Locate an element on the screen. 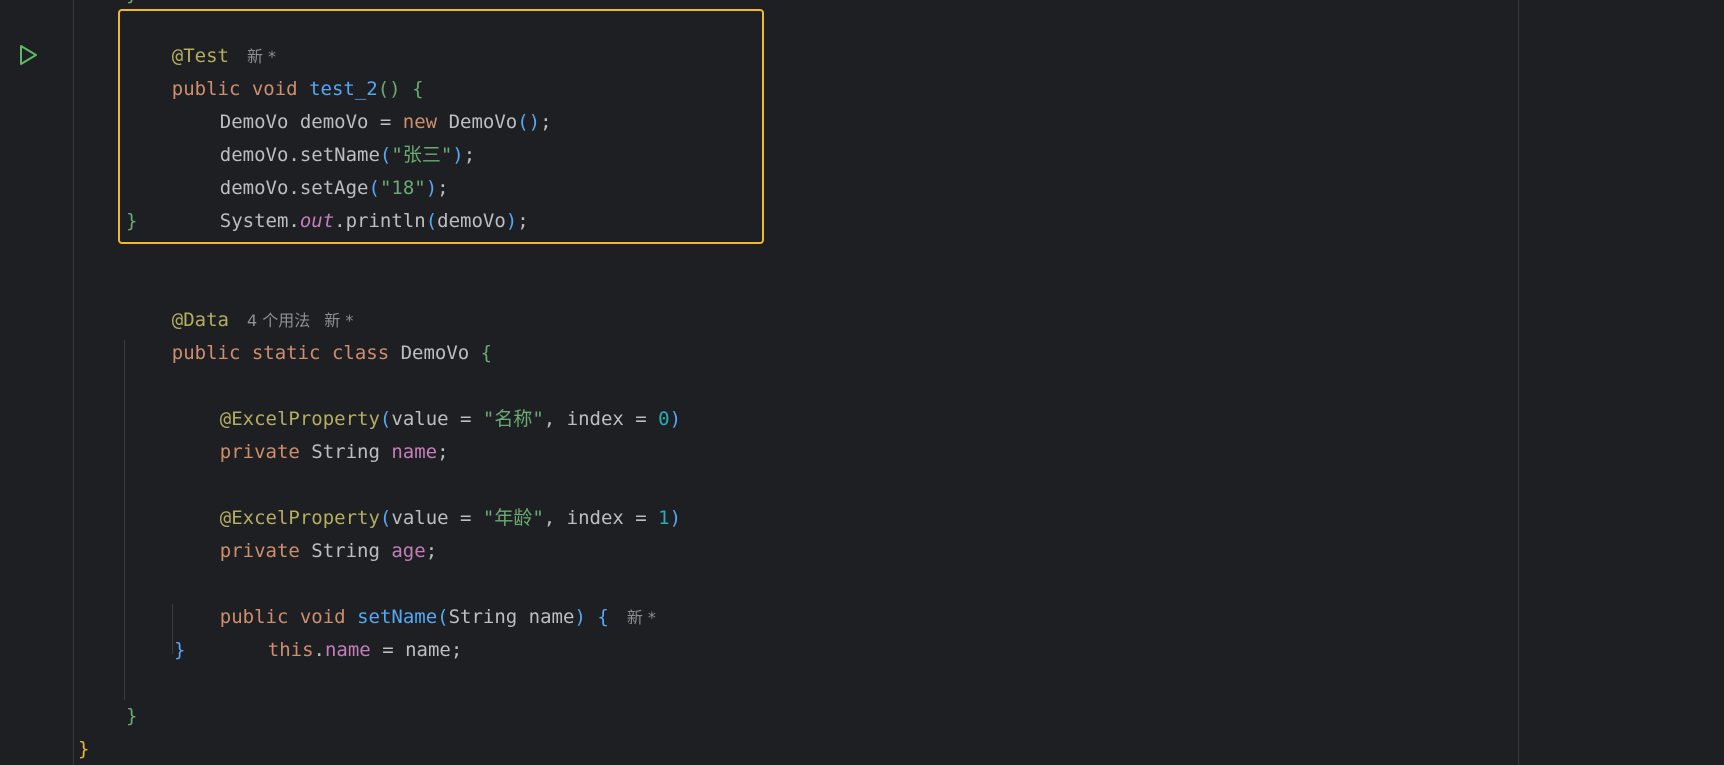 This screenshot has width=1724, height=765. number-literal: 0 is located at coordinates (664, 419).